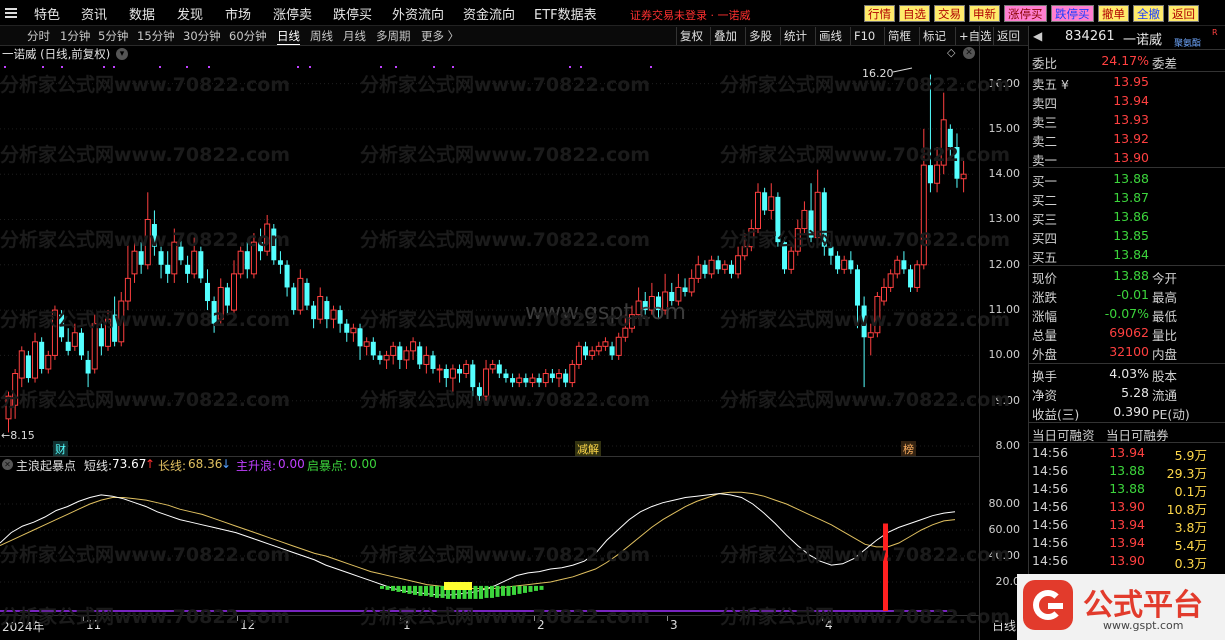 The width and height of the screenshot is (1225, 640). Describe the element at coordinates (1045, 376) in the screenshot. I see `stat2-label: 换手` at that location.